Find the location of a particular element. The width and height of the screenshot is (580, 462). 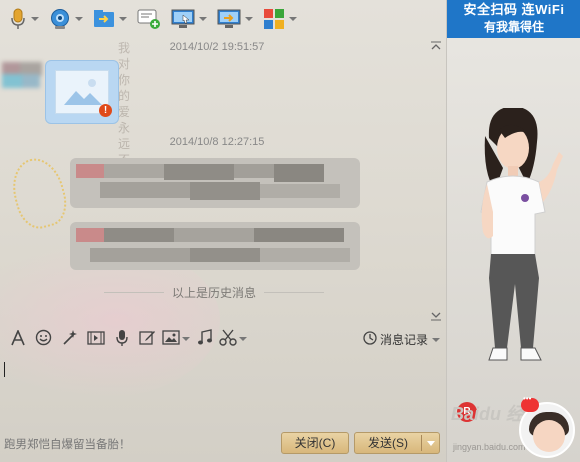

history-separator-label: 以上是历史消息 is located at coordinates (214, 292).